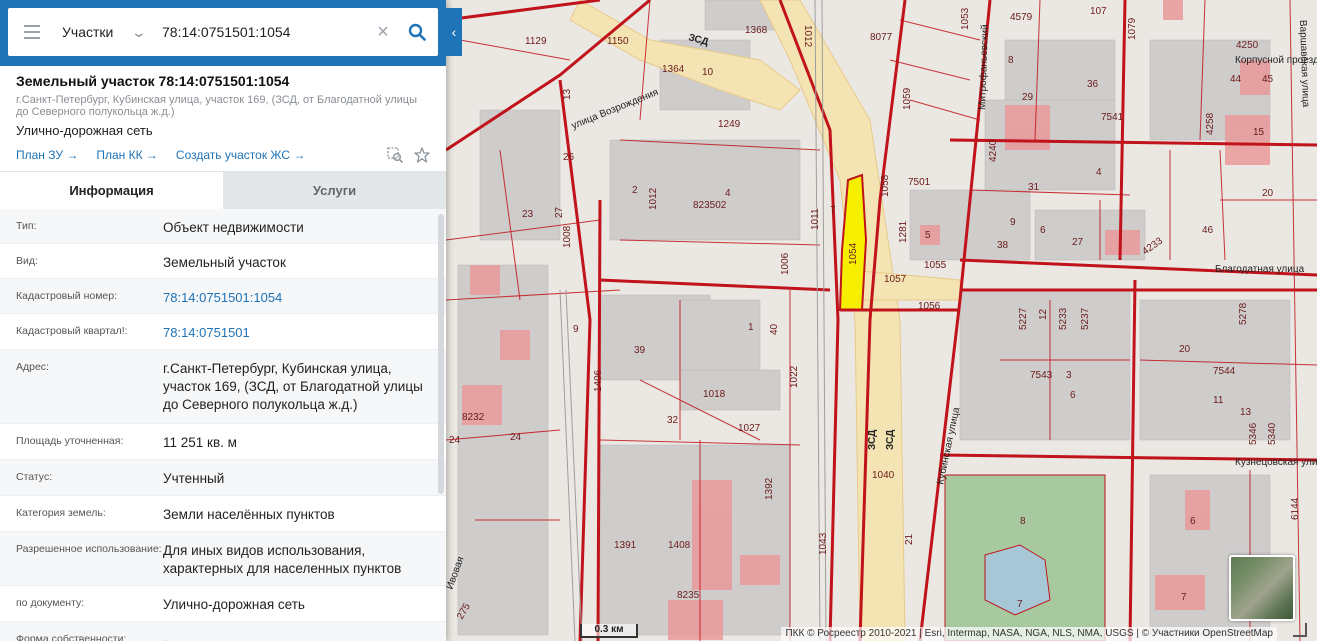  I want to click on create-parcel-link: Создать участок ЖС →, so click(240, 155).